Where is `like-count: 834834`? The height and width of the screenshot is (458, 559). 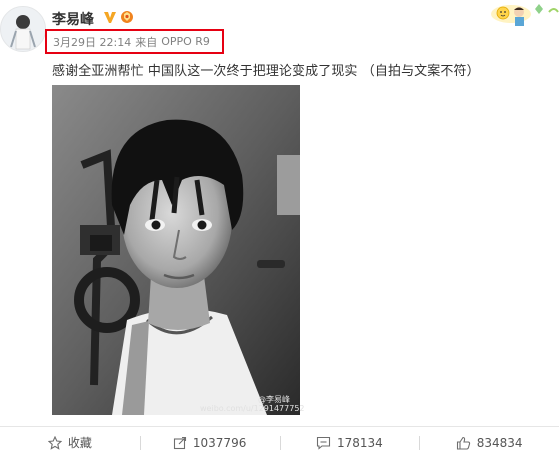 like-count: 834834 is located at coordinates (499, 442).